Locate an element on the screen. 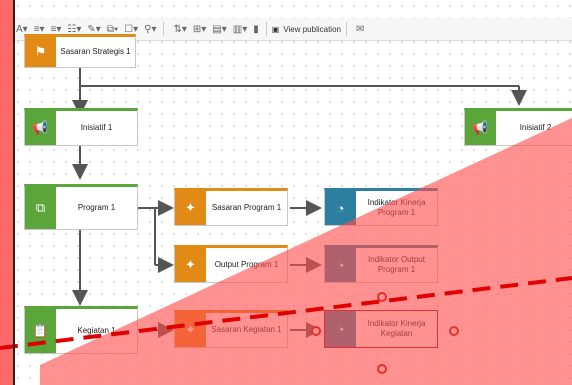 This screenshot has height=385, width=572. node-sasaran-kegiatan: ✦ Sasaran Kegiatan 1 is located at coordinates (231, 329).